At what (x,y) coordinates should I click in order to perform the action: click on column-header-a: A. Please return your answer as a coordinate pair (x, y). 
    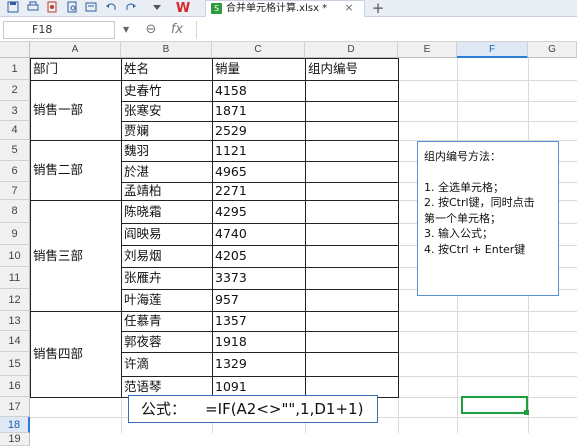
    Looking at the image, I should click on (75, 50).